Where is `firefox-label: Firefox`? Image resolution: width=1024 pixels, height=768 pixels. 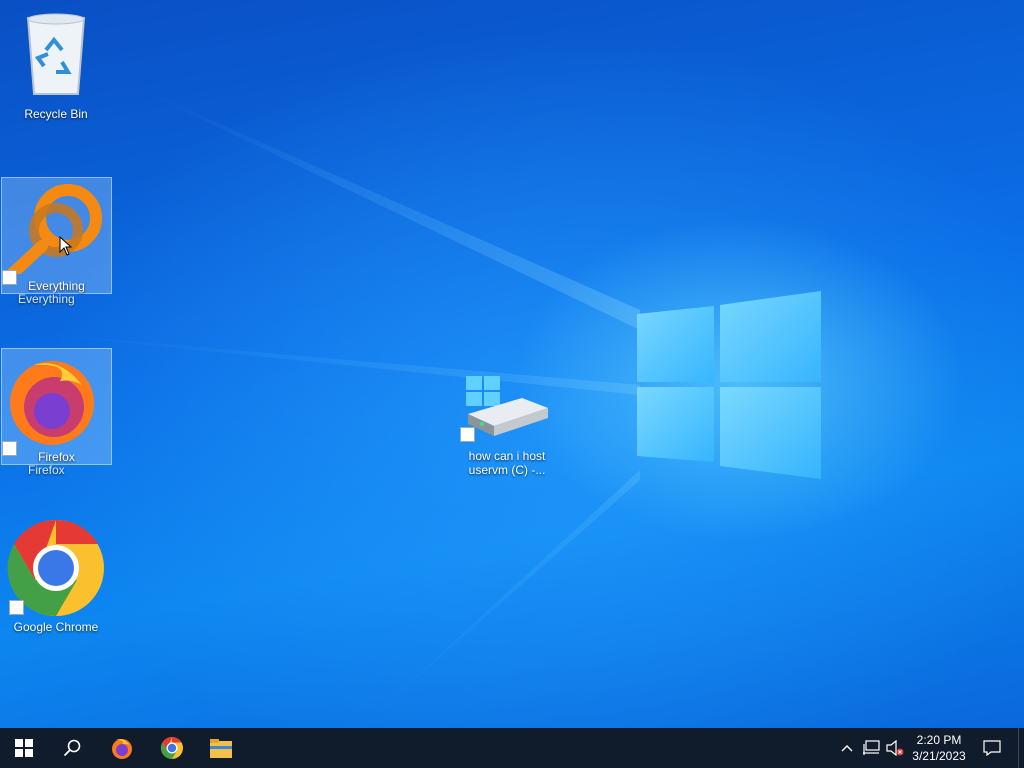 firefox-label: Firefox is located at coordinates (56, 457).